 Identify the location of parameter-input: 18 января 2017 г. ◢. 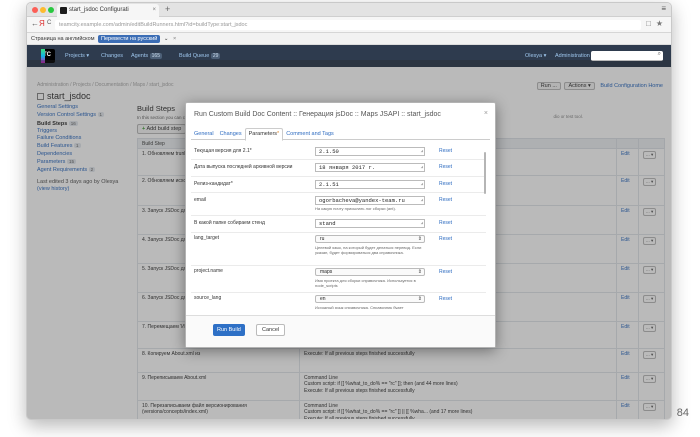
(370, 167).